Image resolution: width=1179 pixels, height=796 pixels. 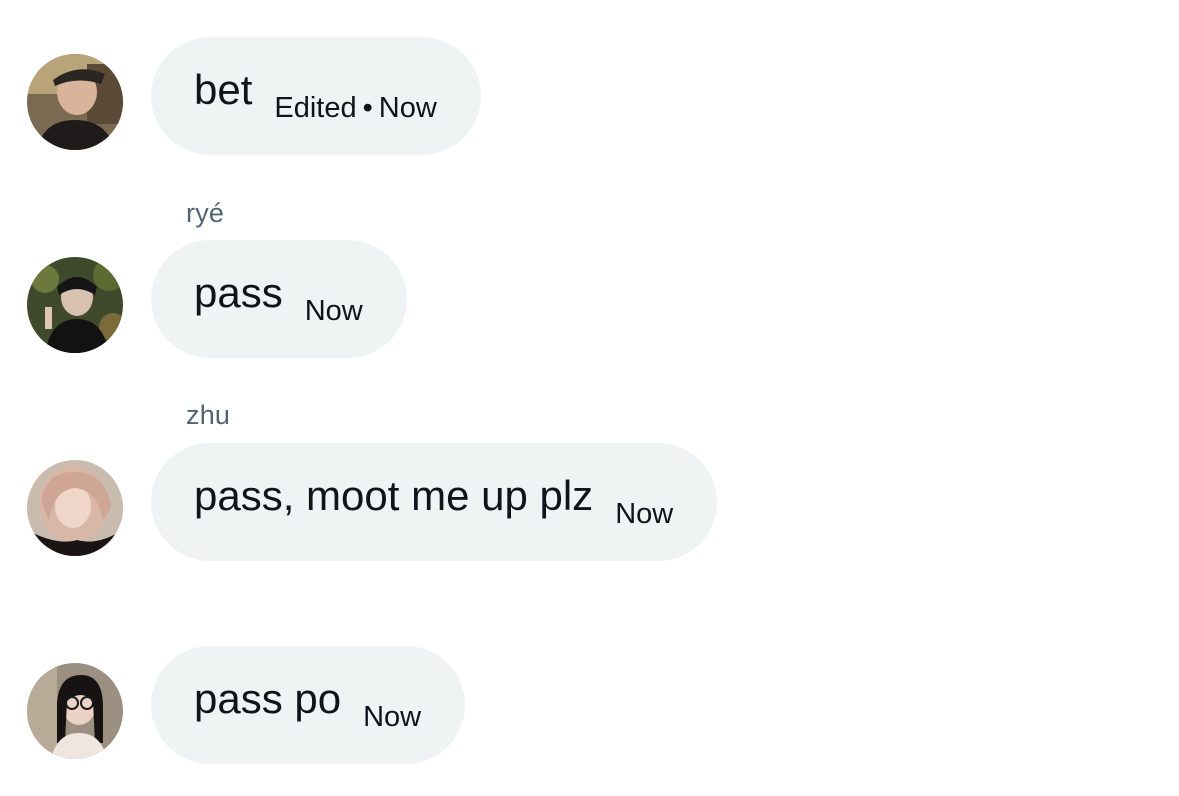 What do you see at coordinates (208, 415) in the screenshot?
I see `sender-name: zhu` at bounding box center [208, 415].